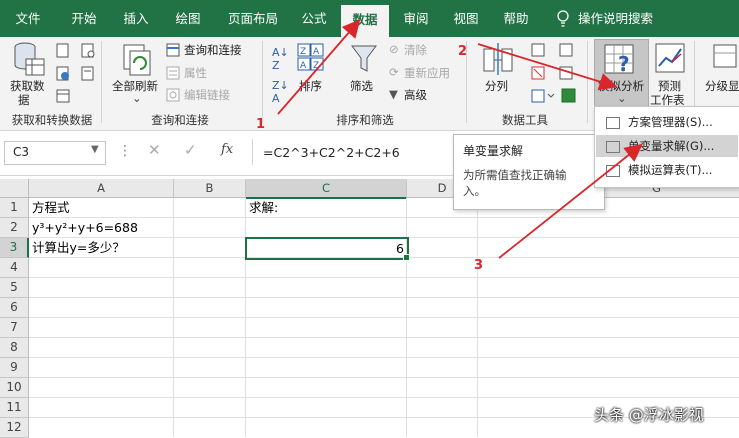 Image resolution: width=739 pixels, height=438 pixels. Describe the element at coordinates (261, 124) in the screenshot. I see `annotation-number-1: 1` at that location.